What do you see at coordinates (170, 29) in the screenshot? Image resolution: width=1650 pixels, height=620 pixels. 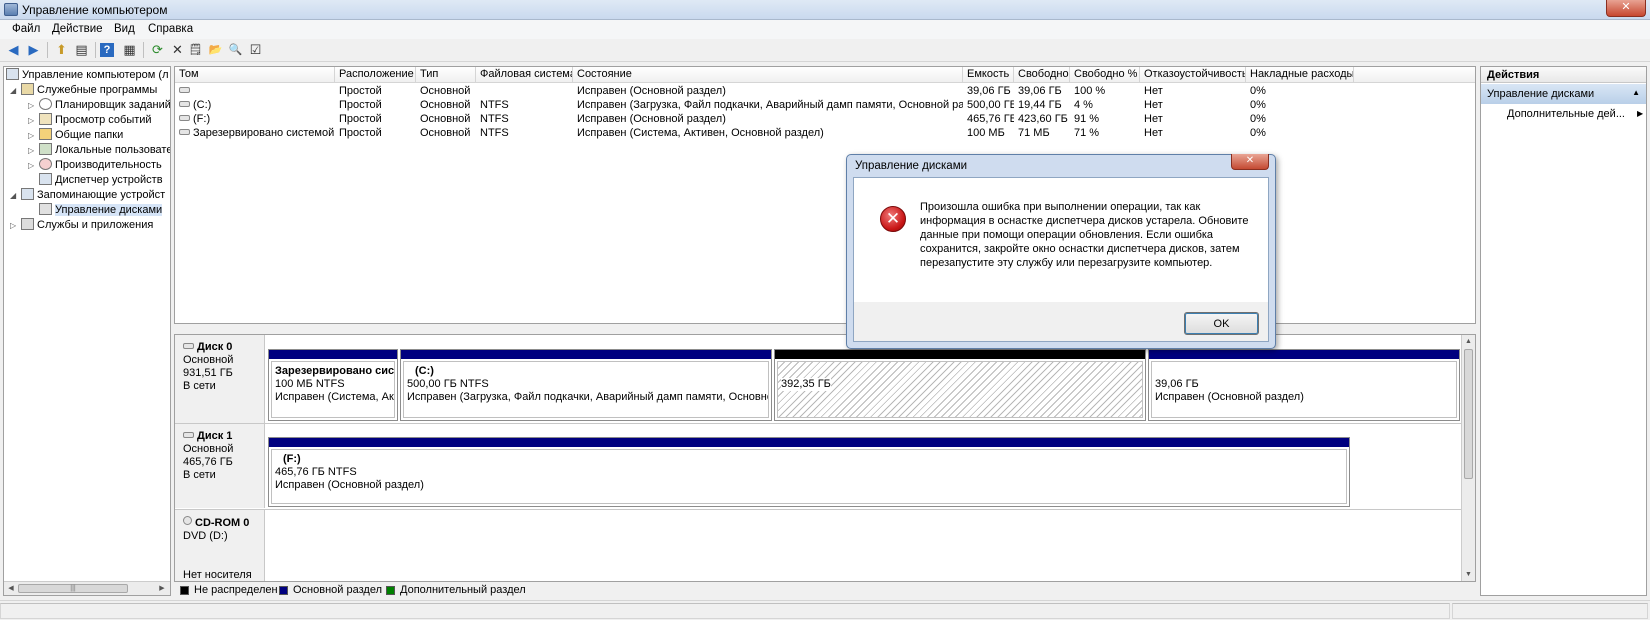 I see `menu-help: Справка` at bounding box center [170, 29].